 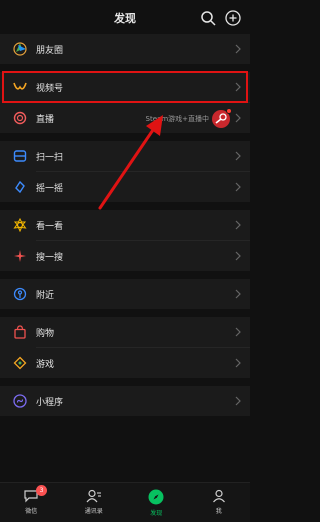 What do you see at coordinates (31, 502) in the screenshot?
I see `tab-chats: 3 微信` at bounding box center [31, 502].